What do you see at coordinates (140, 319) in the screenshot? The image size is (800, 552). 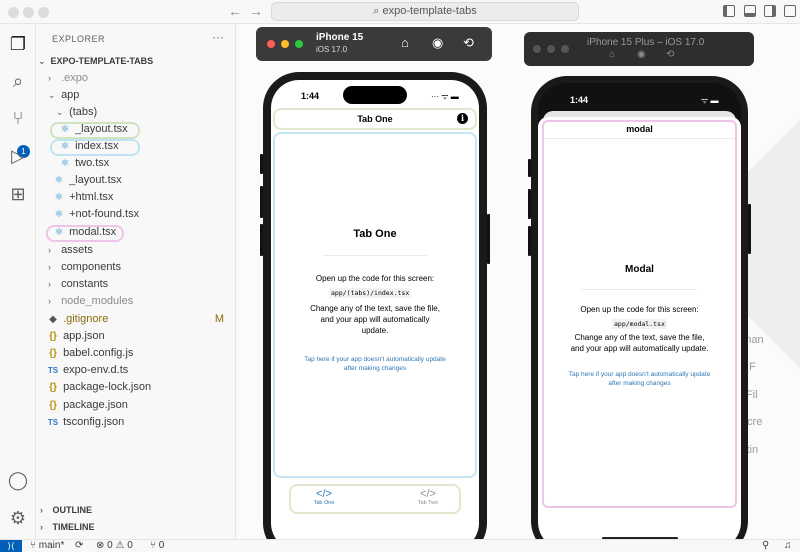 I see `tree-file-gitignore: ◆ .gitignore M` at bounding box center [140, 319].